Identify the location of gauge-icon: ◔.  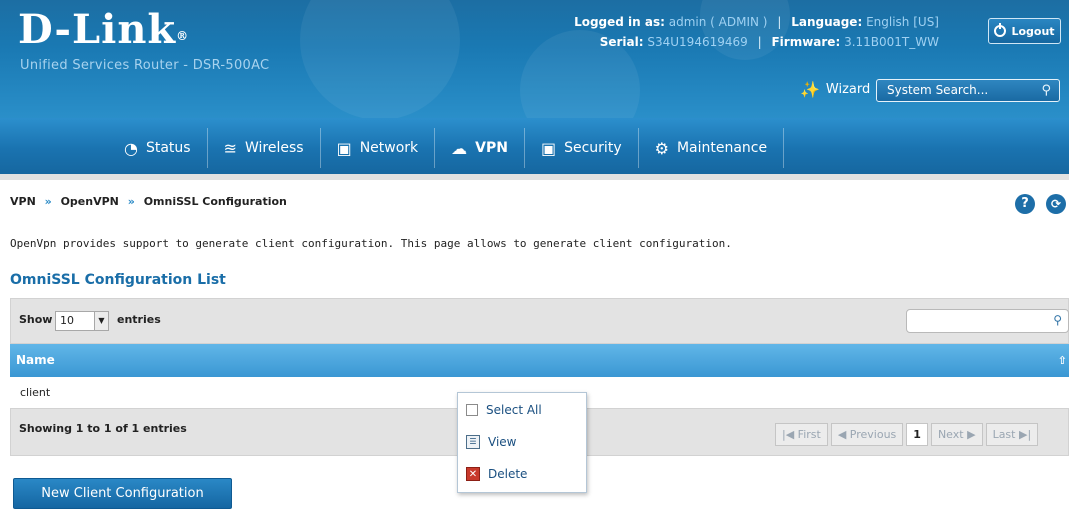
(131, 148).